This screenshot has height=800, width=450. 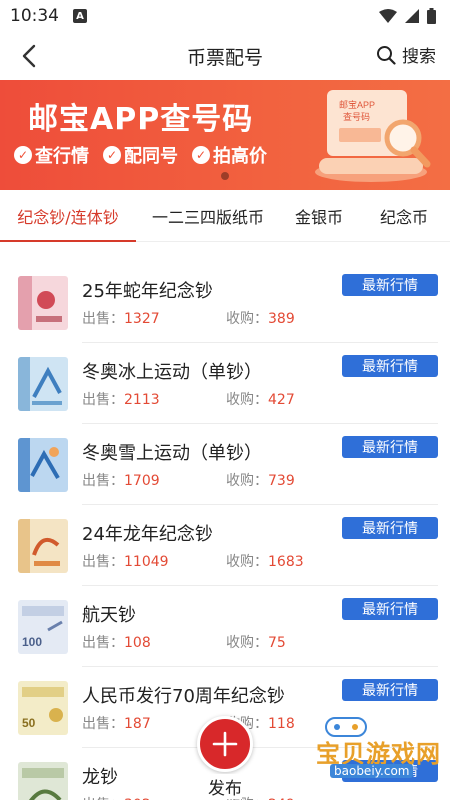 What do you see at coordinates (372, 771) in the screenshot?
I see `watermark-url: baobeiy.com` at bounding box center [372, 771].